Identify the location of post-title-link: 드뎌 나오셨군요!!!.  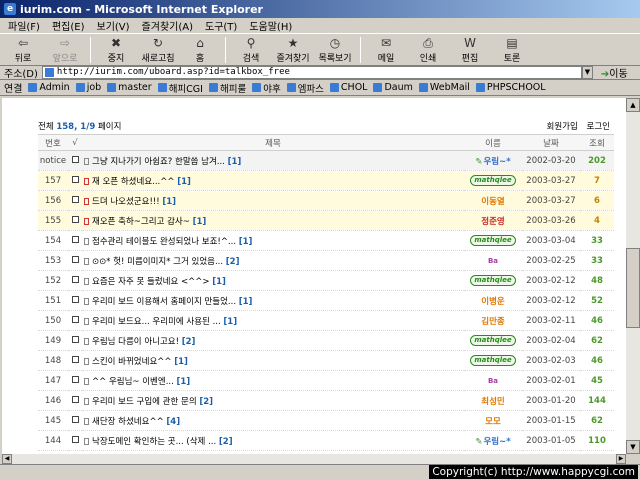
(126, 202).